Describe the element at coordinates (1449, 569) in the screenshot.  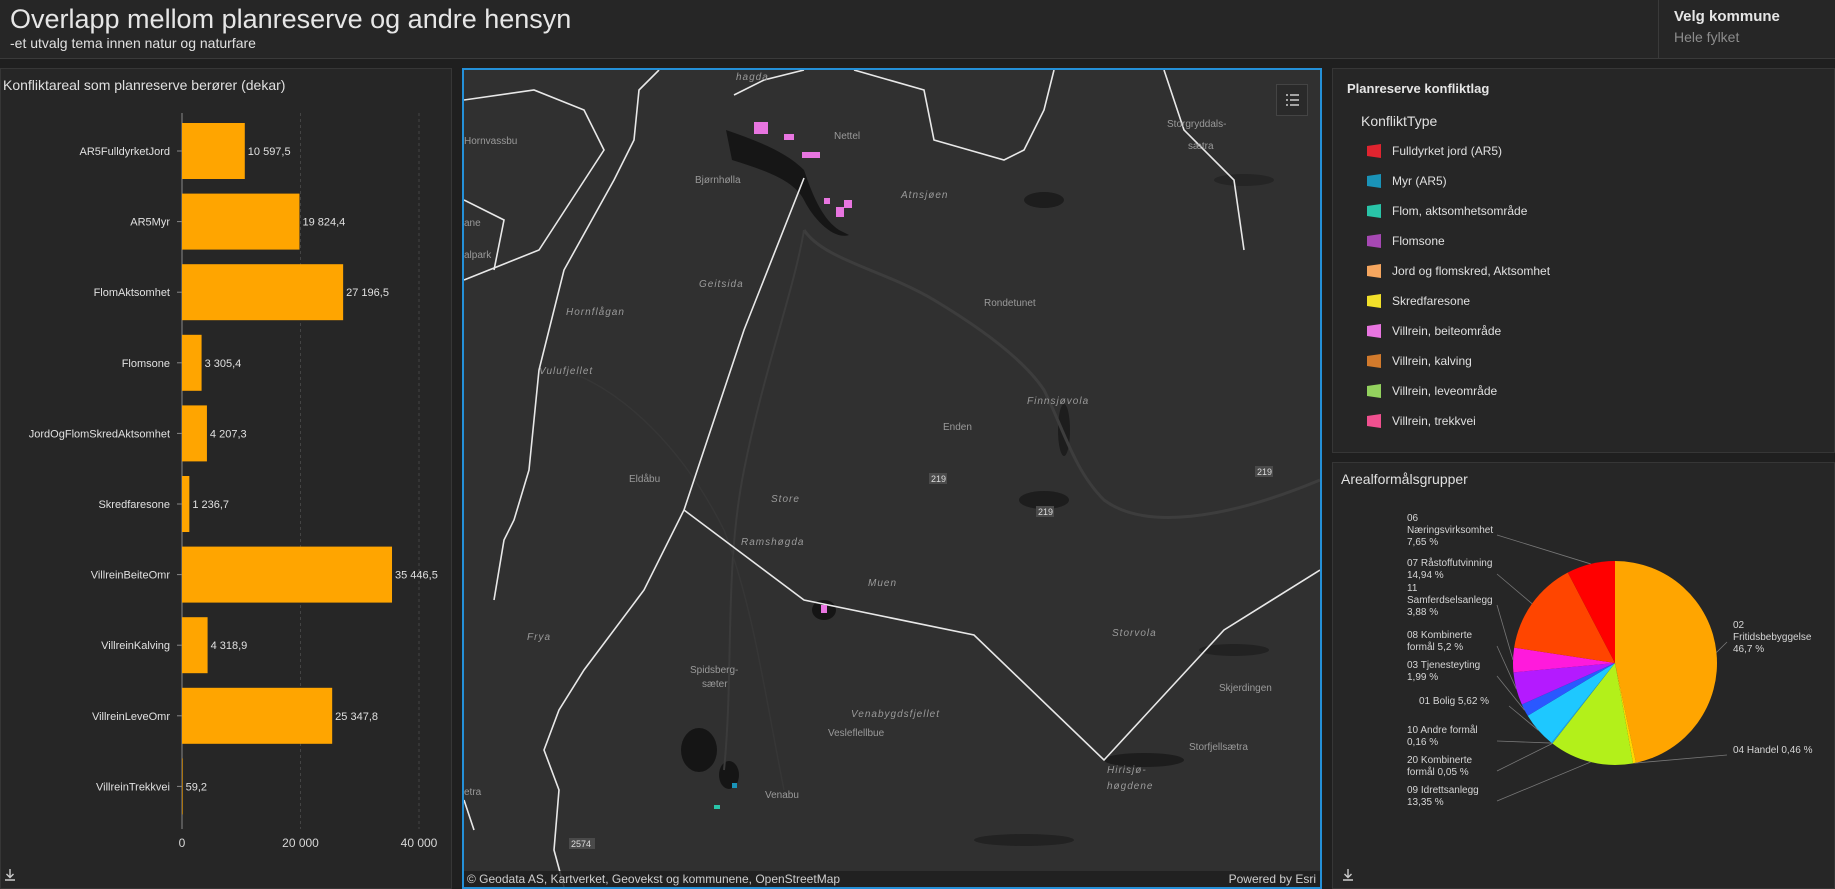
I see `slice-label: 07 Råstoffutvinning 14,94 %` at that location.